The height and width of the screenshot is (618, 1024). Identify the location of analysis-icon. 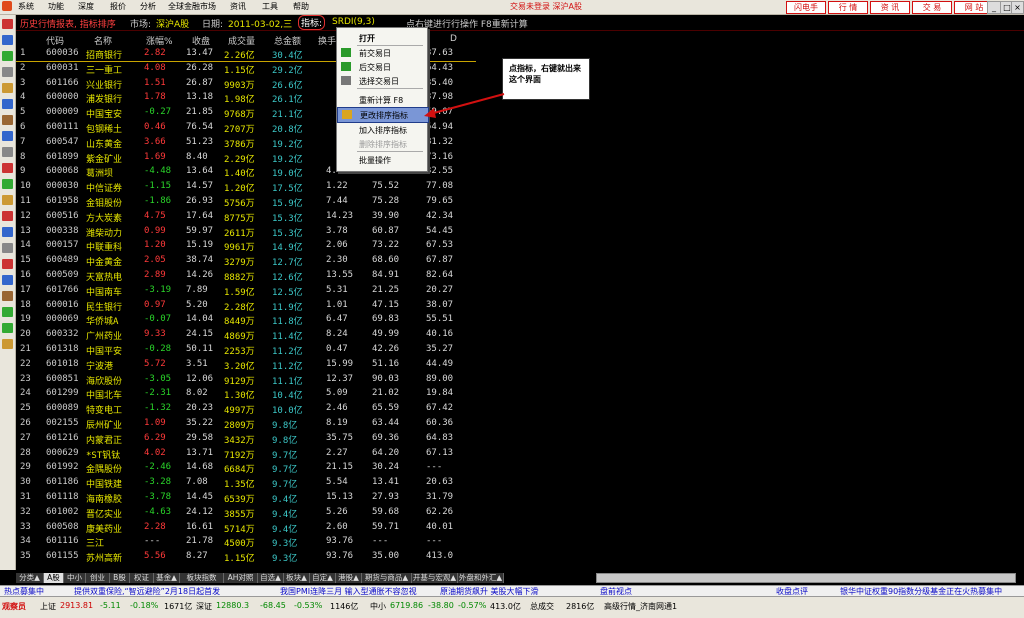
(7, 136).